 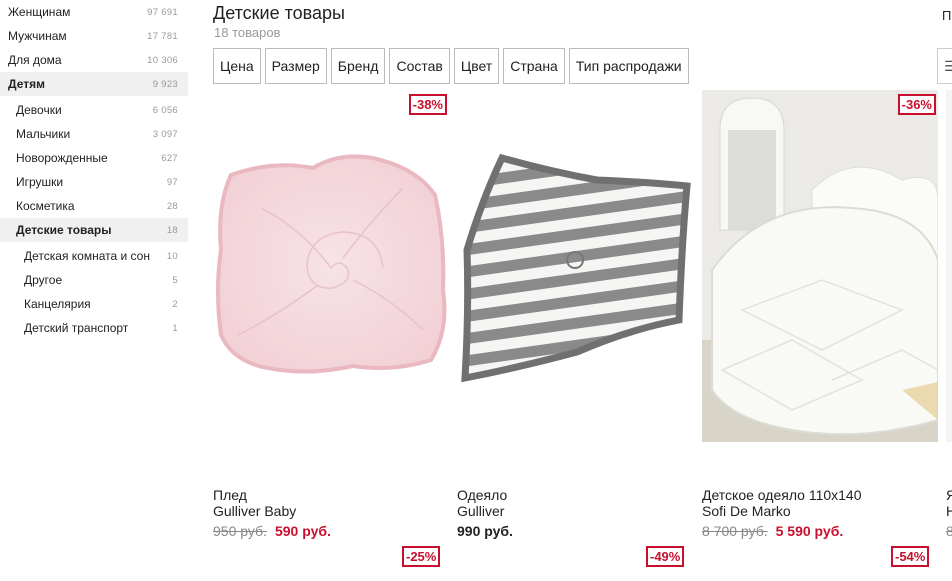 I want to click on sale-price: 590 руб., so click(x=302, y=531).